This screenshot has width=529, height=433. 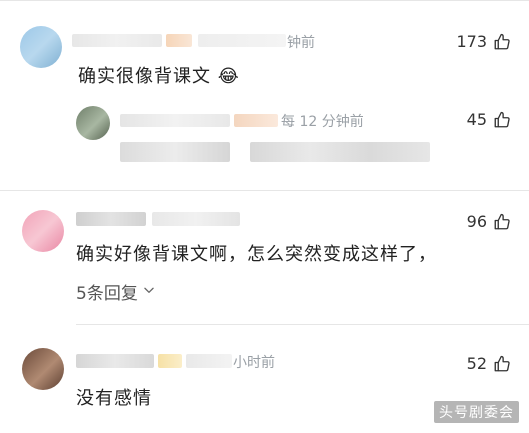 I want to click on comment-text: 确实很像背课文 😂, so click(x=159, y=75).